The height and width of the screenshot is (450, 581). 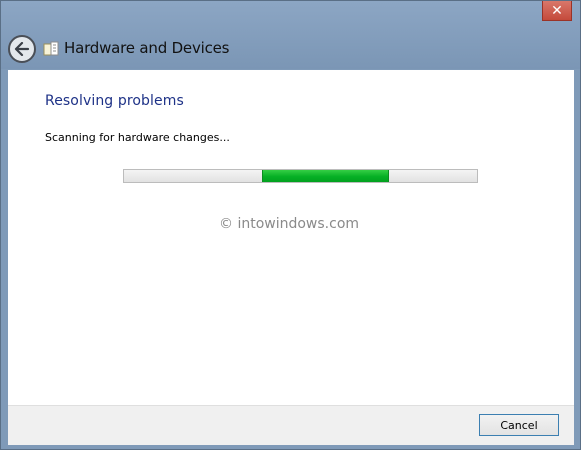 I want to click on progress-bar, so click(x=300, y=176).